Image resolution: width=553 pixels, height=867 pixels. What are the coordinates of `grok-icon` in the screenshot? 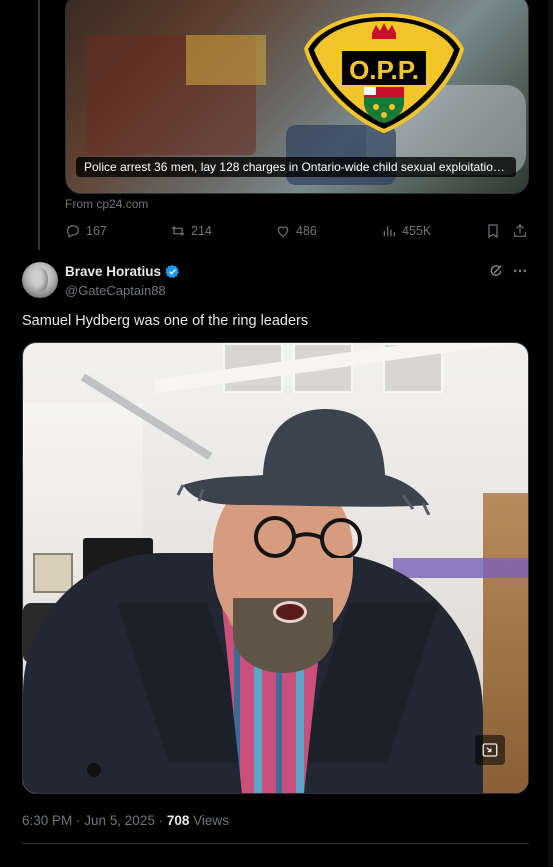 It's located at (496, 271).